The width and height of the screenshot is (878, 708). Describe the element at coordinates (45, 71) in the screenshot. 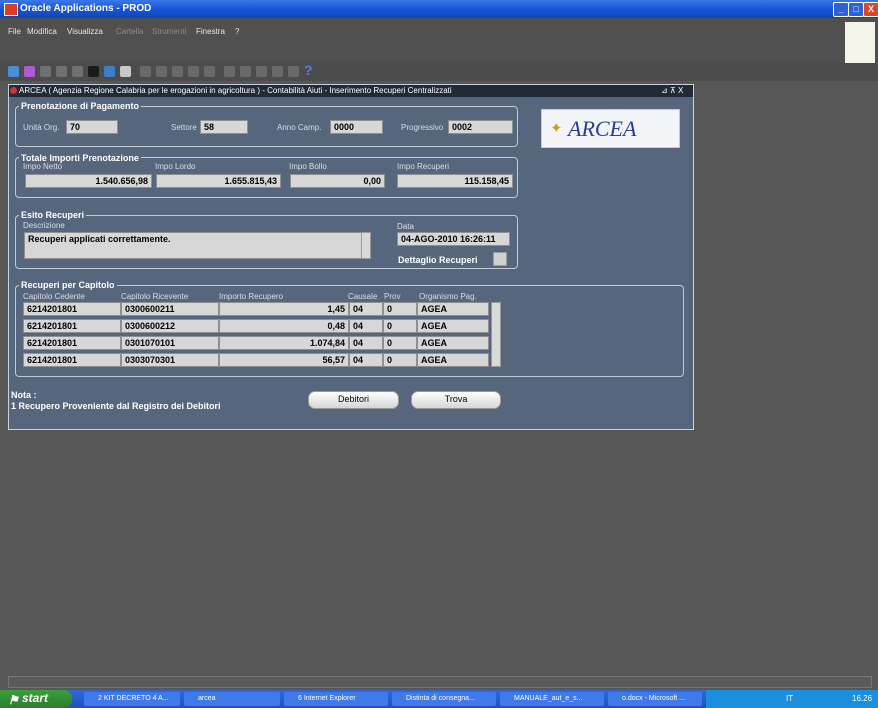

I see `navigator-icon` at that location.